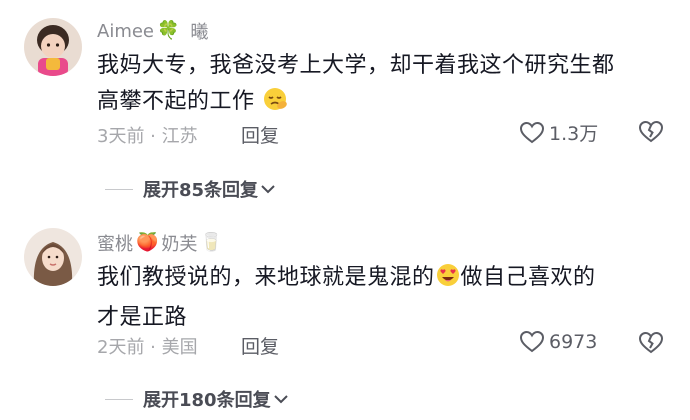 Image resolution: width=690 pixels, height=420 pixels. Describe the element at coordinates (448, 281) in the screenshot. I see `heart-eyes-emoji` at that location.